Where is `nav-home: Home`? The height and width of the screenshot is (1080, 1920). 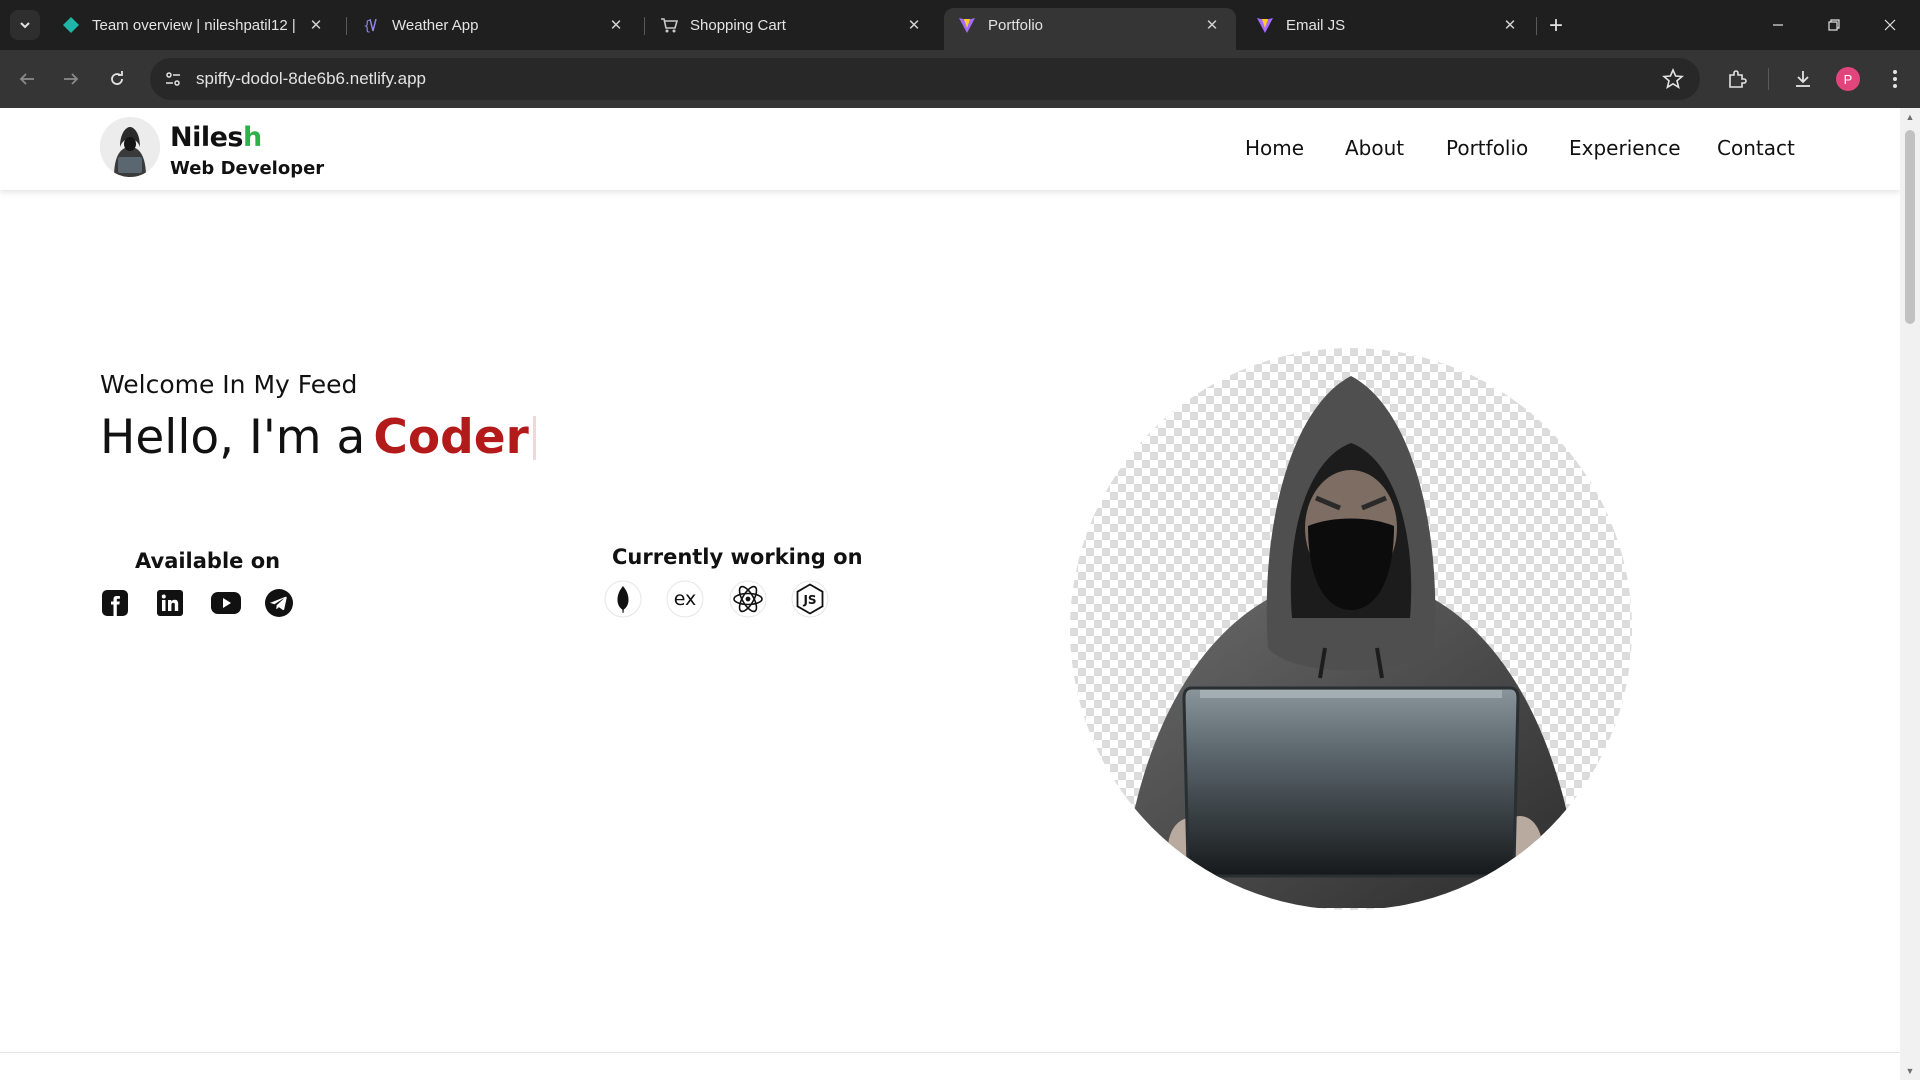
nav-home: Home is located at coordinates (1274, 148).